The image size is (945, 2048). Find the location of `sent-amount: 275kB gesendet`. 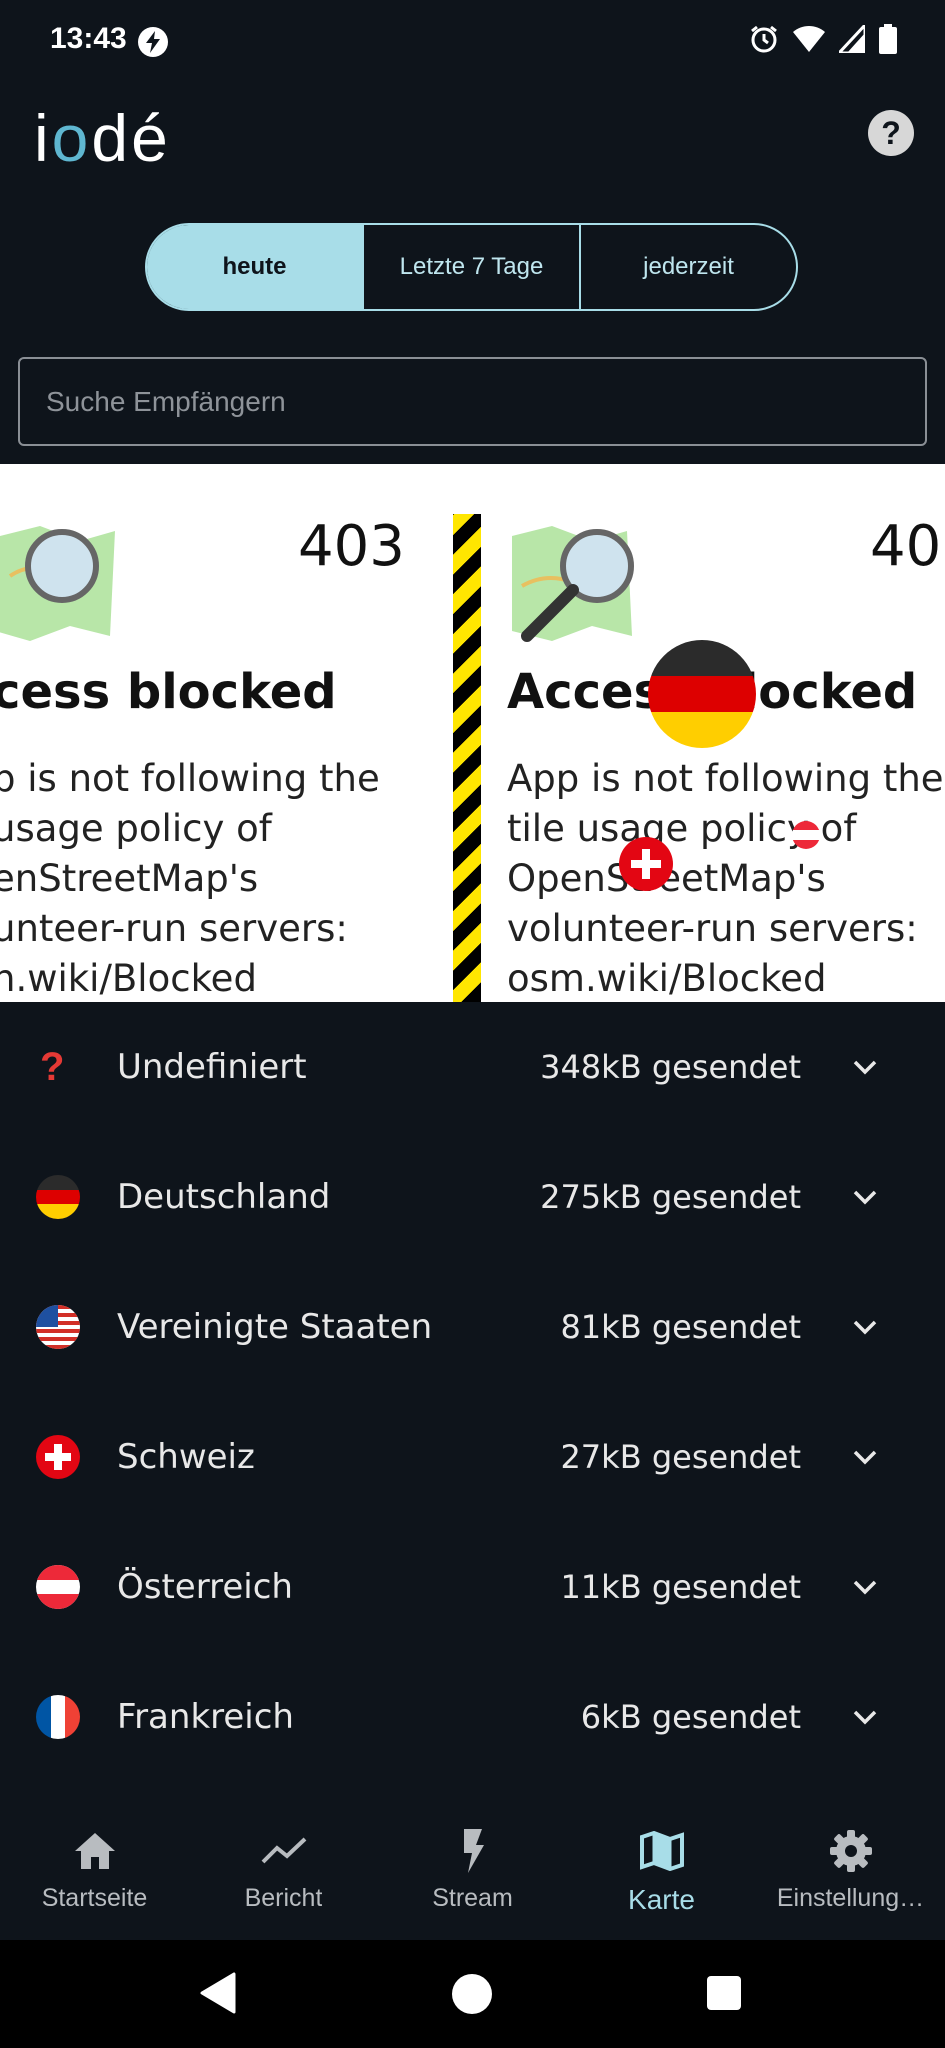

sent-amount: 275kB gesendet is located at coordinates (670, 1197).